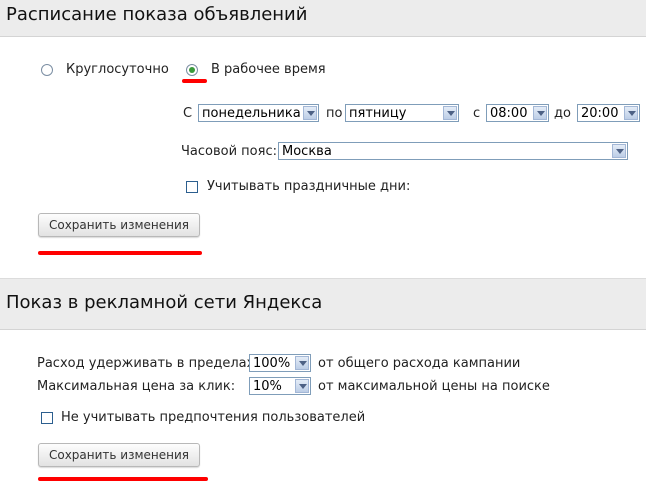 Image resolution: width=646 pixels, height=487 pixels. What do you see at coordinates (334, 113) in the screenshot?
I see `to-day-label: по` at bounding box center [334, 113].